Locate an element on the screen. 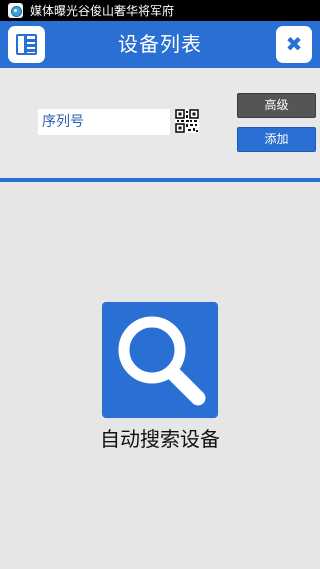  close-button: ✖ is located at coordinates (294, 44).